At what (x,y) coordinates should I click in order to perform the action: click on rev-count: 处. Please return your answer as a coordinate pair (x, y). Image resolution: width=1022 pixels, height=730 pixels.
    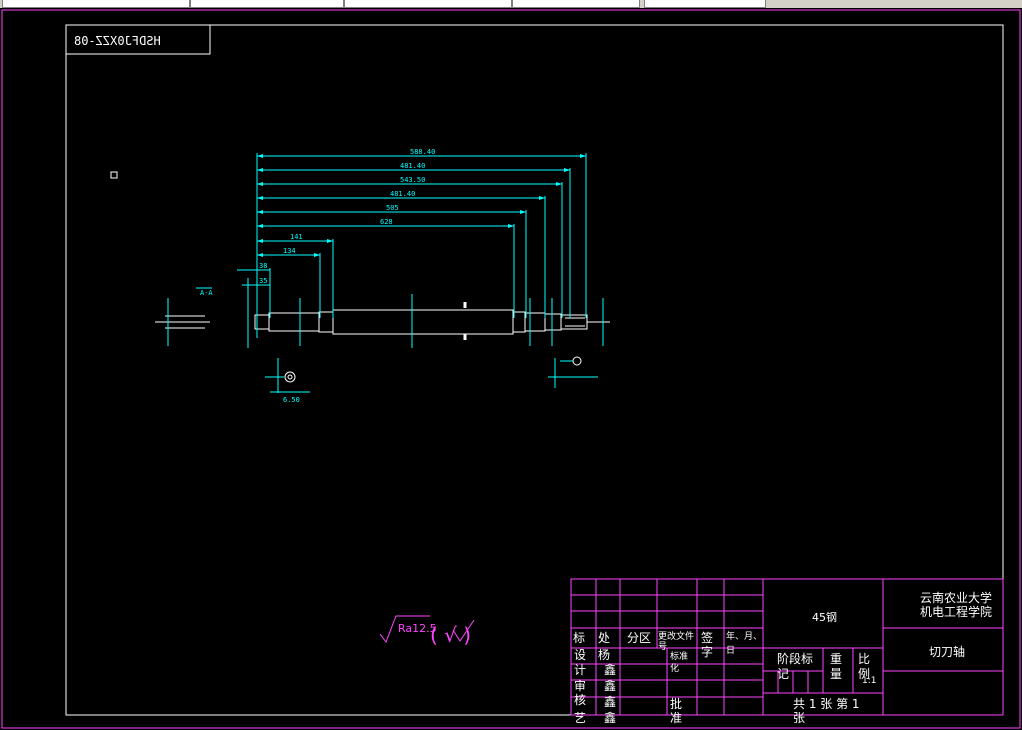
    Looking at the image, I should click on (604, 638).